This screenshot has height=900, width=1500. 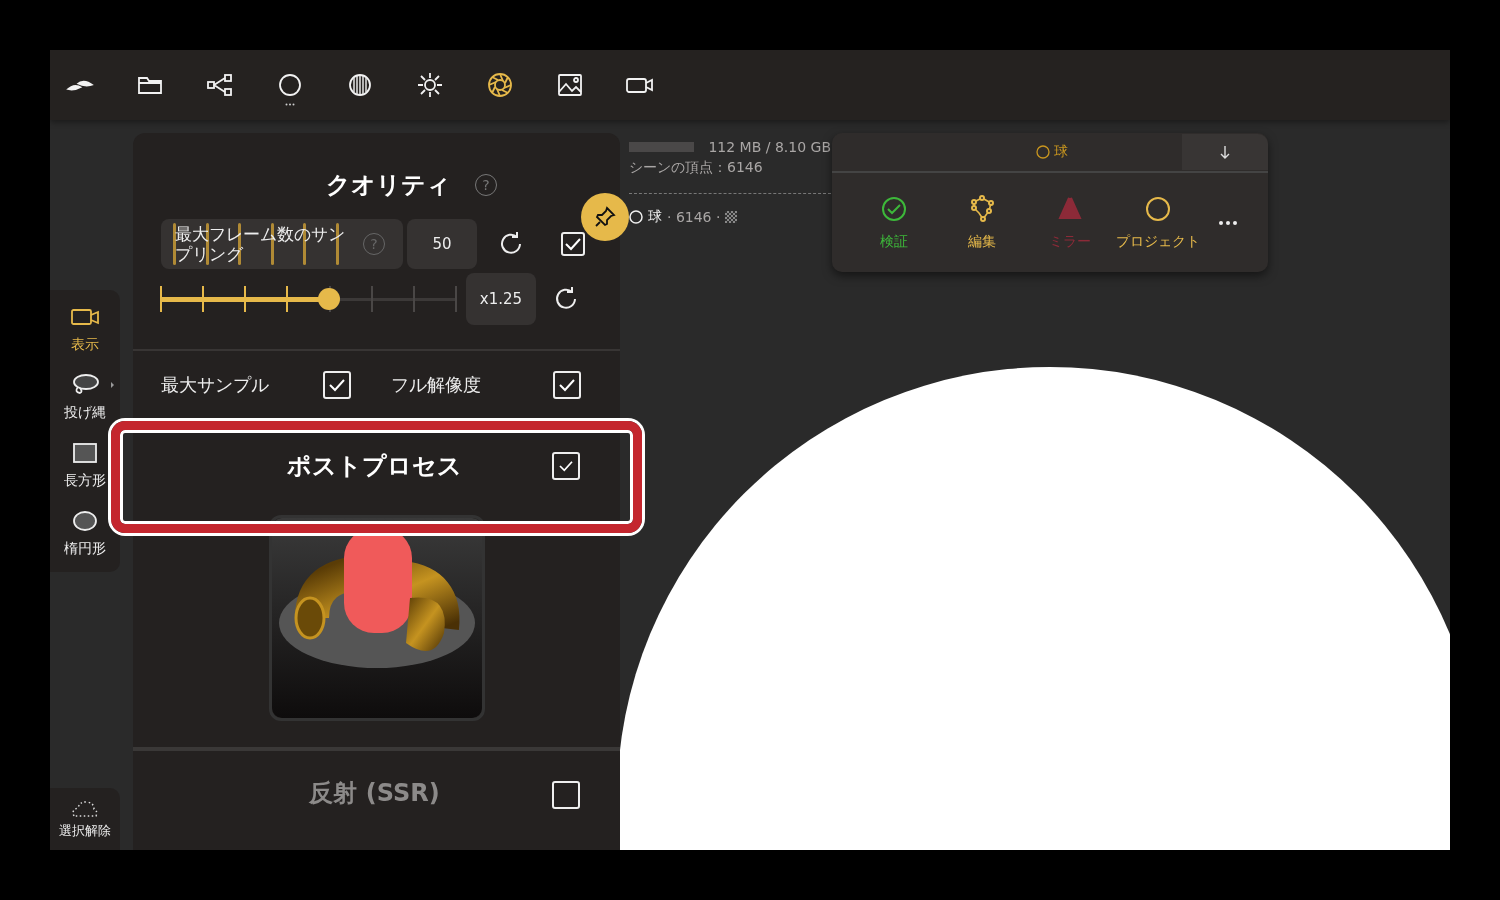 I want to click on side-tool-button: 投げ縄, so click(x=85, y=397).